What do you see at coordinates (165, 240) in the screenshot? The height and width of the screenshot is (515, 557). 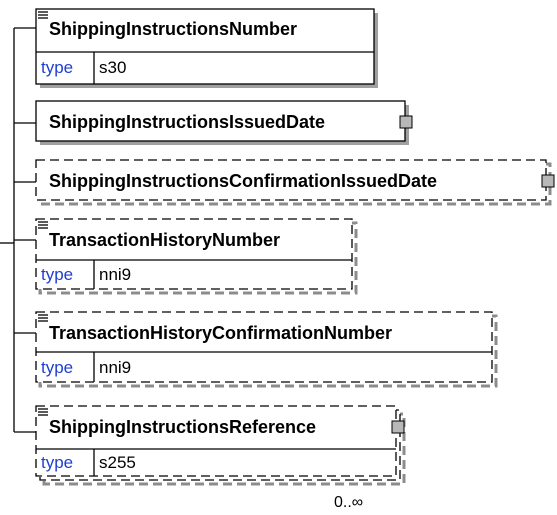 I see `element-name: TransactionHistoryNumber` at bounding box center [165, 240].